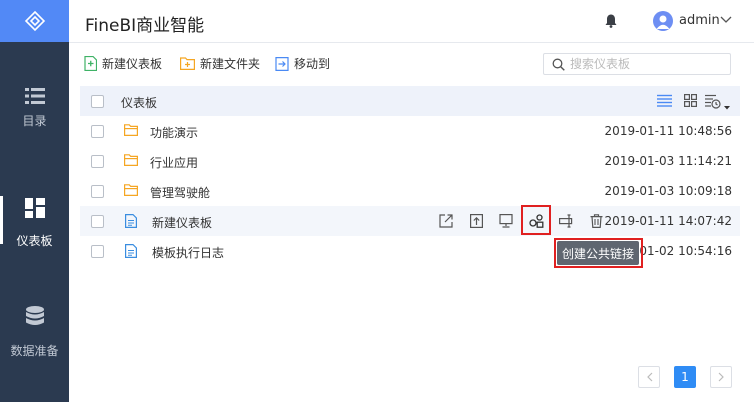 The height and width of the screenshot is (402, 754). Describe the element at coordinates (34, 332) in the screenshot. I see `sidebar-item-data-prep: 数据准备` at that location.